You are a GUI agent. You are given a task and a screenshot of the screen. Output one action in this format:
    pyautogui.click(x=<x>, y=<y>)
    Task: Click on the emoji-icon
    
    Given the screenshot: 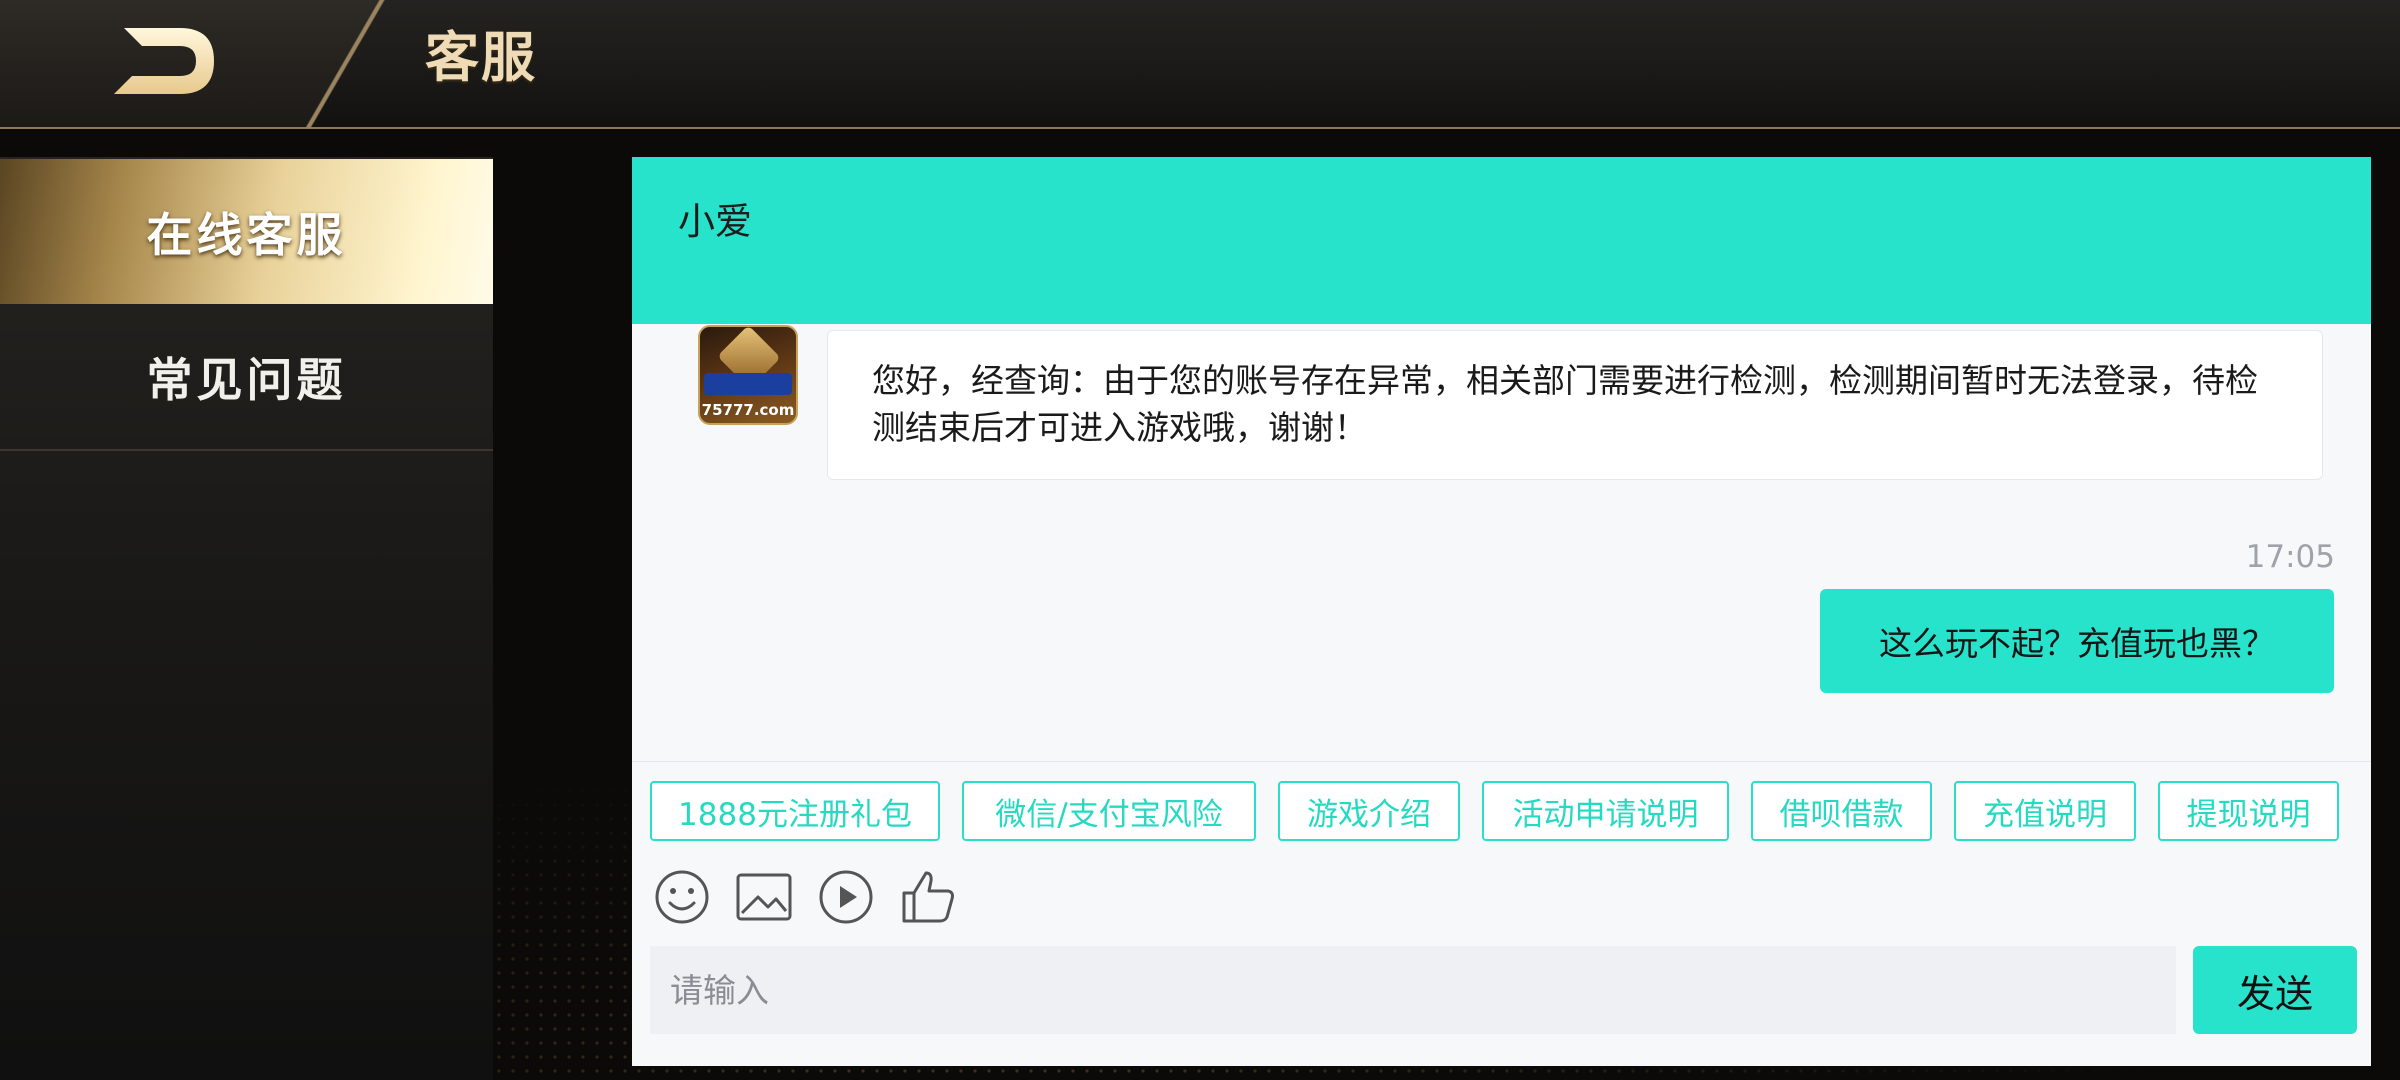 What is the action you would take?
    pyautogui.click(x=682, y=897)
    